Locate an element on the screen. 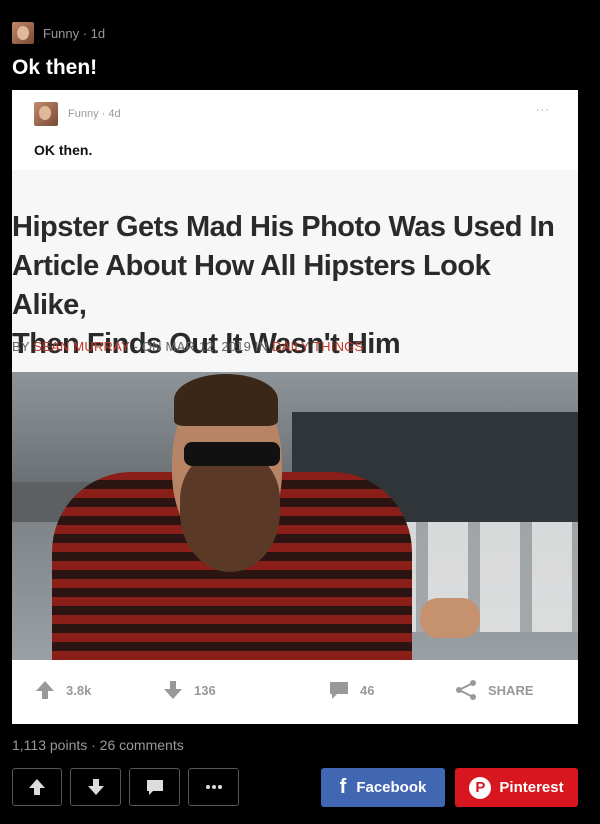  embedded-avatar is located at coordinates (46, 114).